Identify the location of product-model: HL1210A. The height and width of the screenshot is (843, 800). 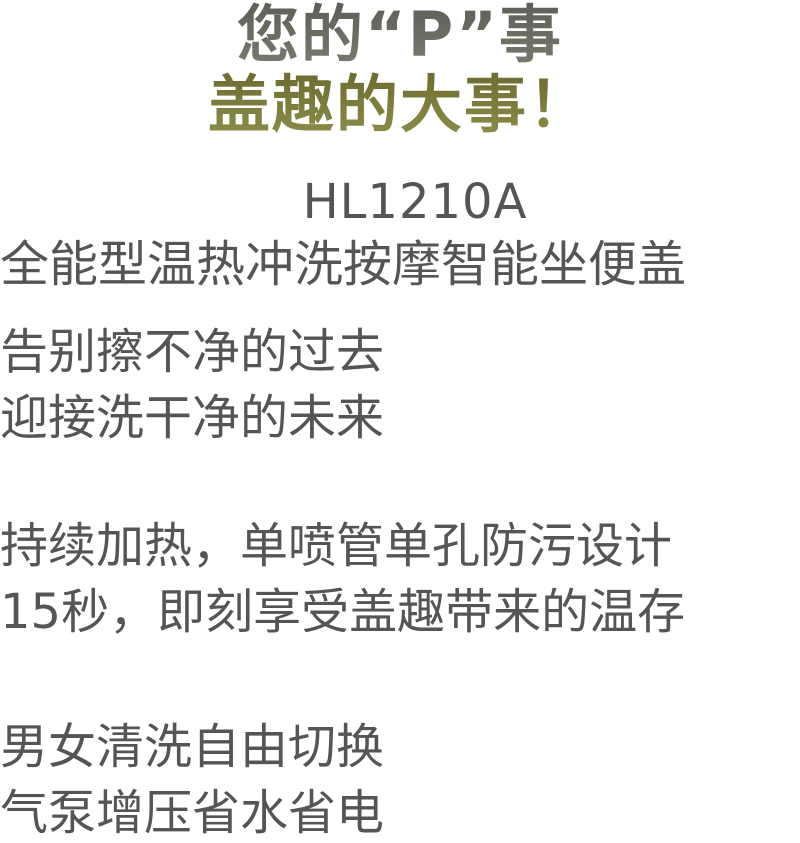
(415, 202).